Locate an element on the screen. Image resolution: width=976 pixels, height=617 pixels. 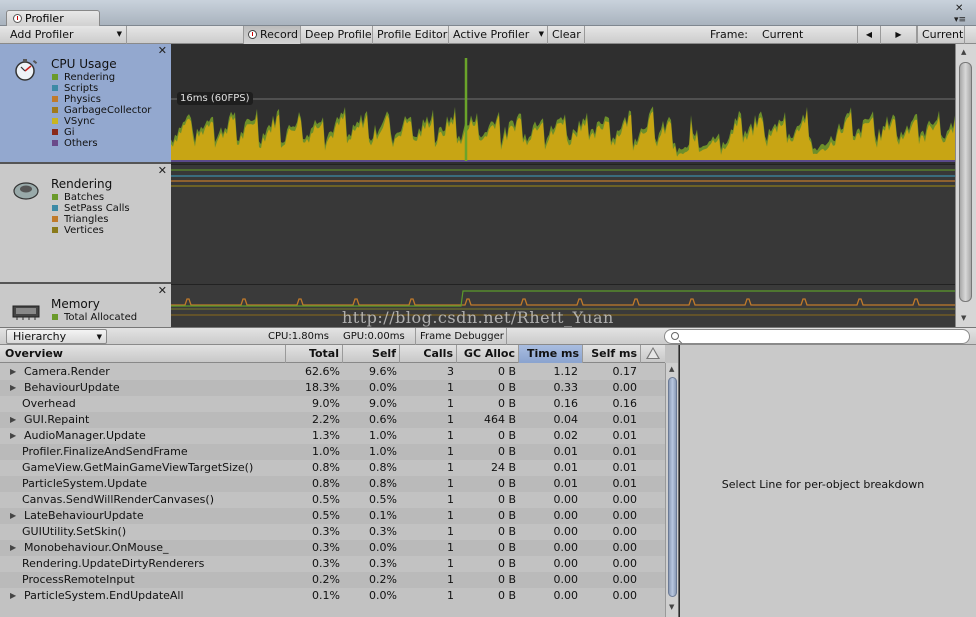
view-mode-dropdown: Hierarchy ▼ is located at coordinates (56, 336).